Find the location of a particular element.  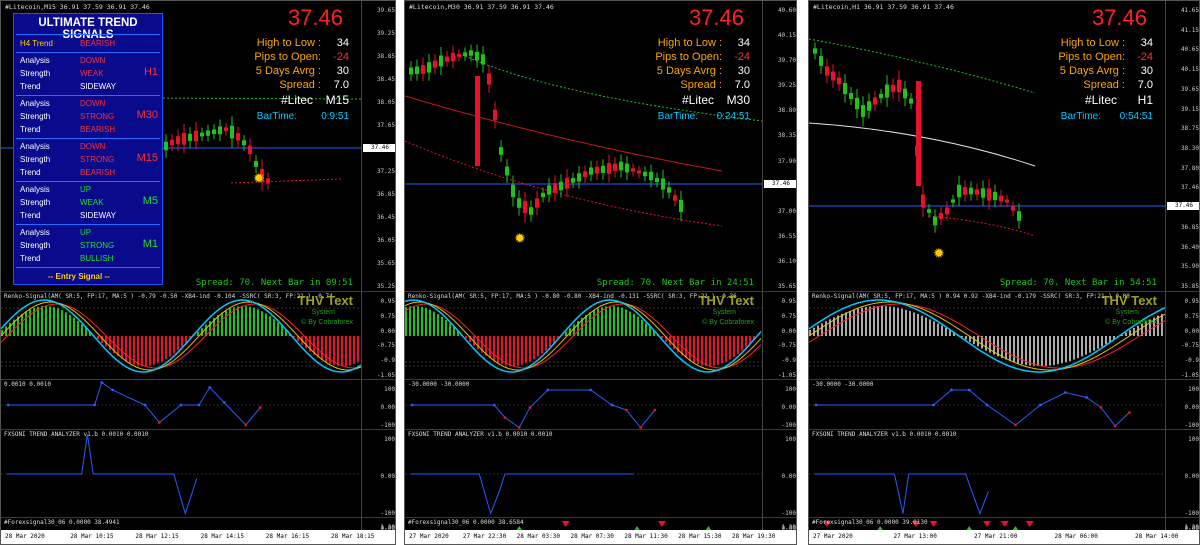

ind2-axis: 100 0.00 -100 is located at coordinates (779, 404).